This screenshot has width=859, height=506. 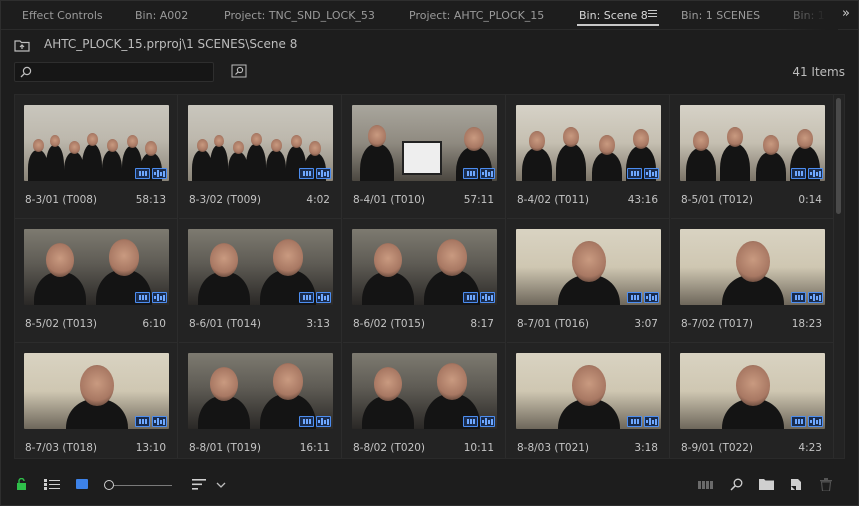 I want to click on clip-name: 8-6/01 (T014), so click(x=225, y=324).